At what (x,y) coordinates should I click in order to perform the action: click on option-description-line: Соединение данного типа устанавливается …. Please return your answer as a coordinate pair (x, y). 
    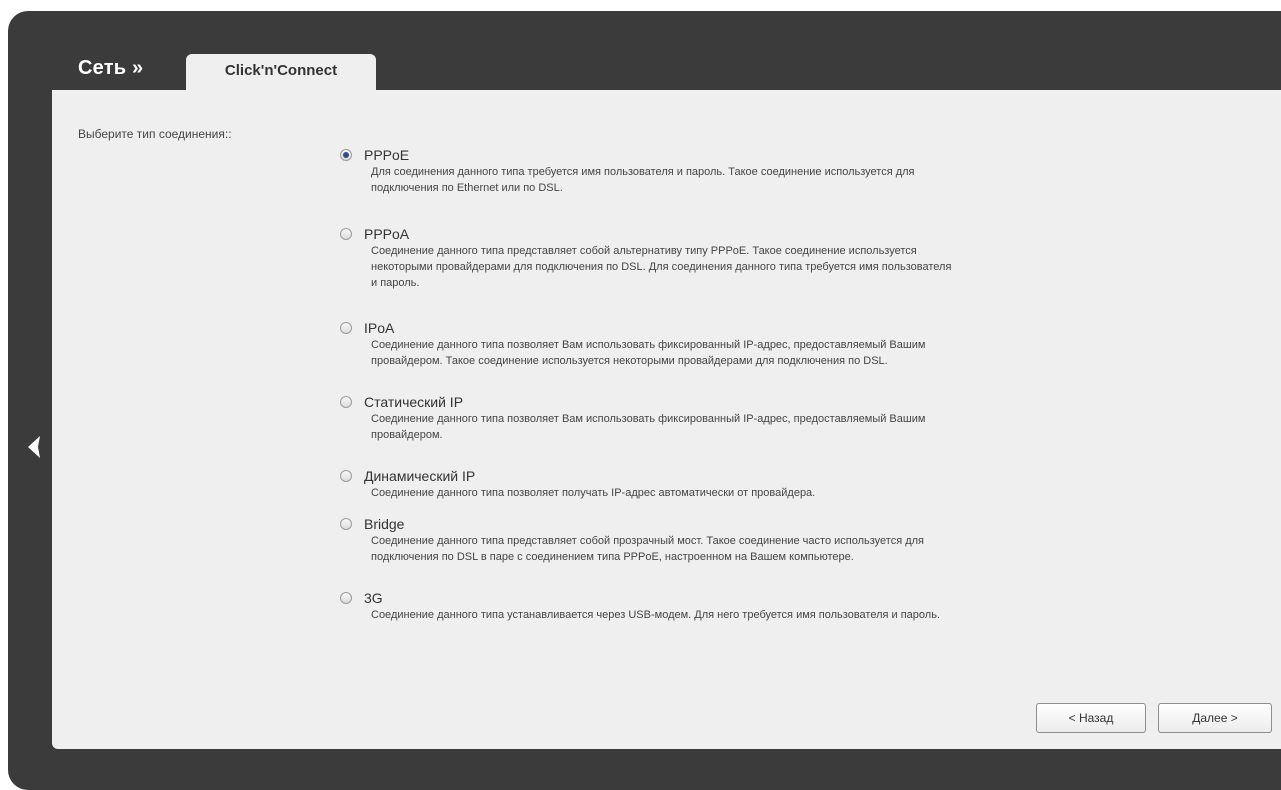
    Looking at the image, I should click on (655, 615).